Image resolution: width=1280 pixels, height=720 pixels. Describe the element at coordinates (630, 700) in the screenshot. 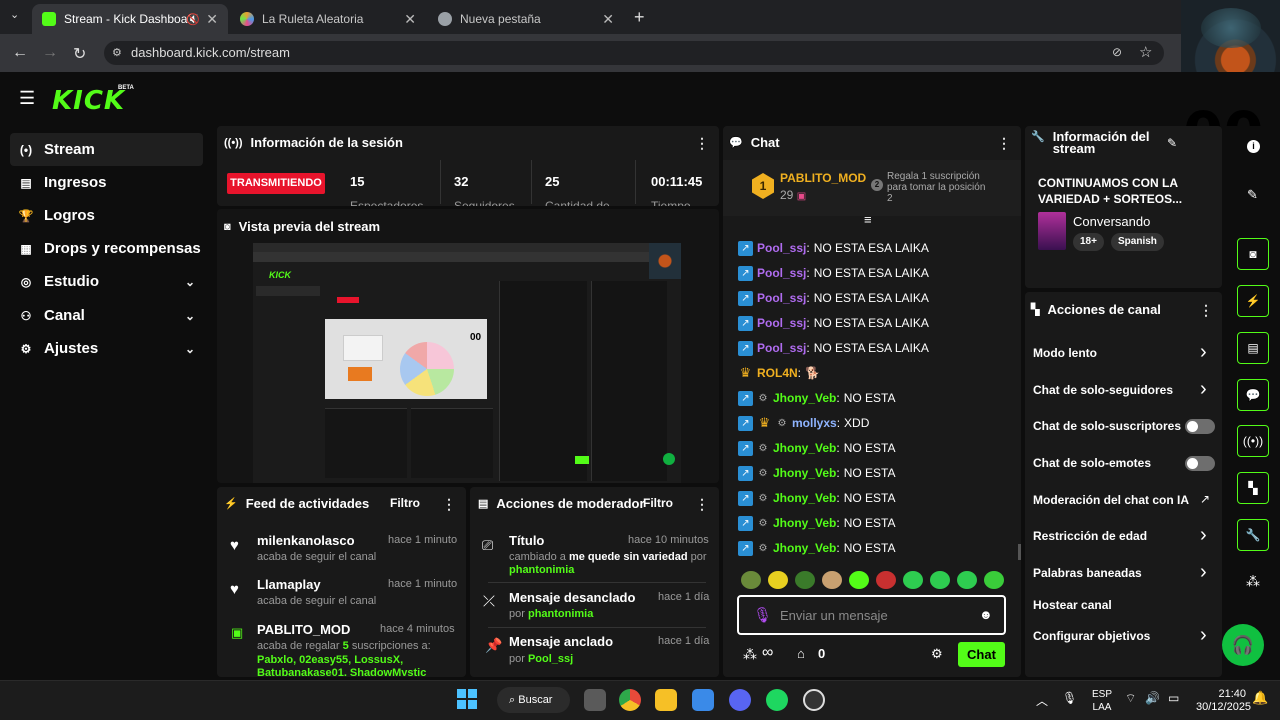

I see `chrome-taskbar-icon` at that location.